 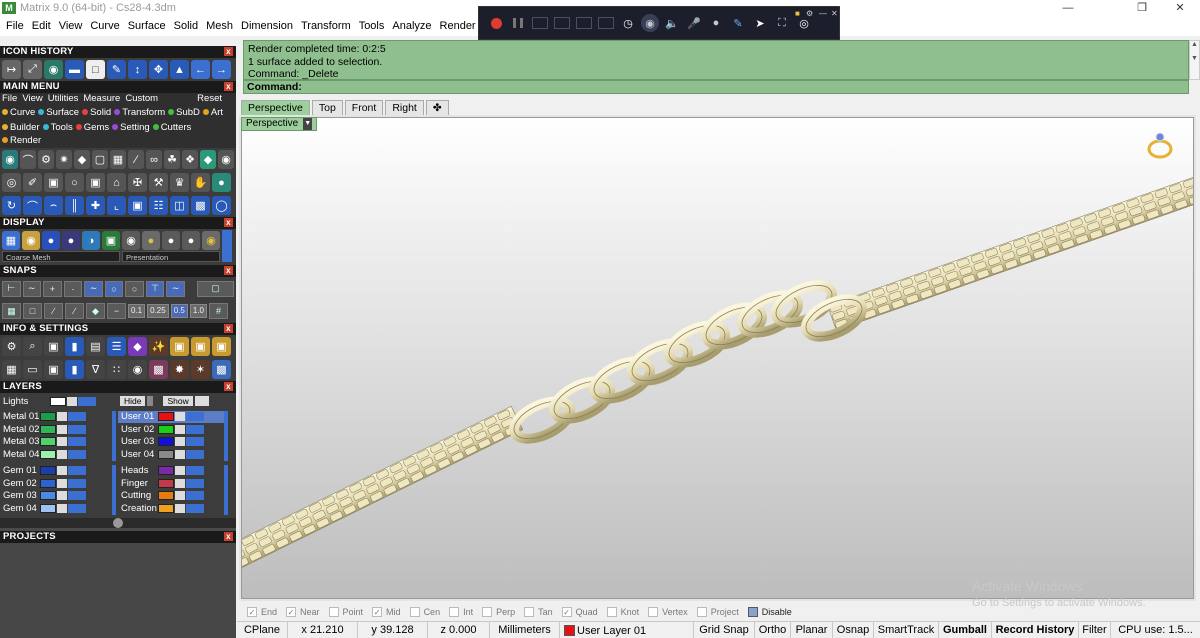 What do you see at coordinates (116, 311) in the screenshot?
I see `snap-distance-icon: −` at bounding box center [116, 311].